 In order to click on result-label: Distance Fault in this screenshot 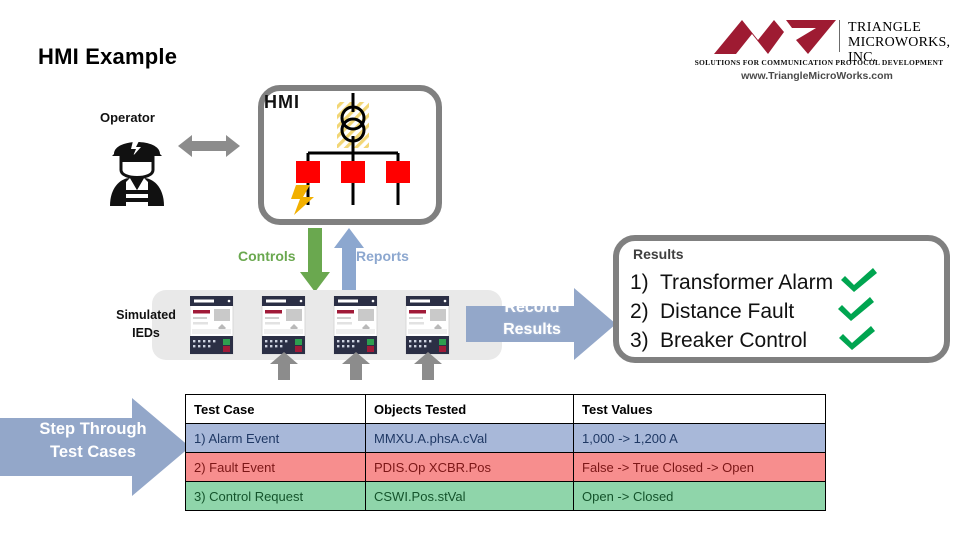, I will do `click(727, 311)`.